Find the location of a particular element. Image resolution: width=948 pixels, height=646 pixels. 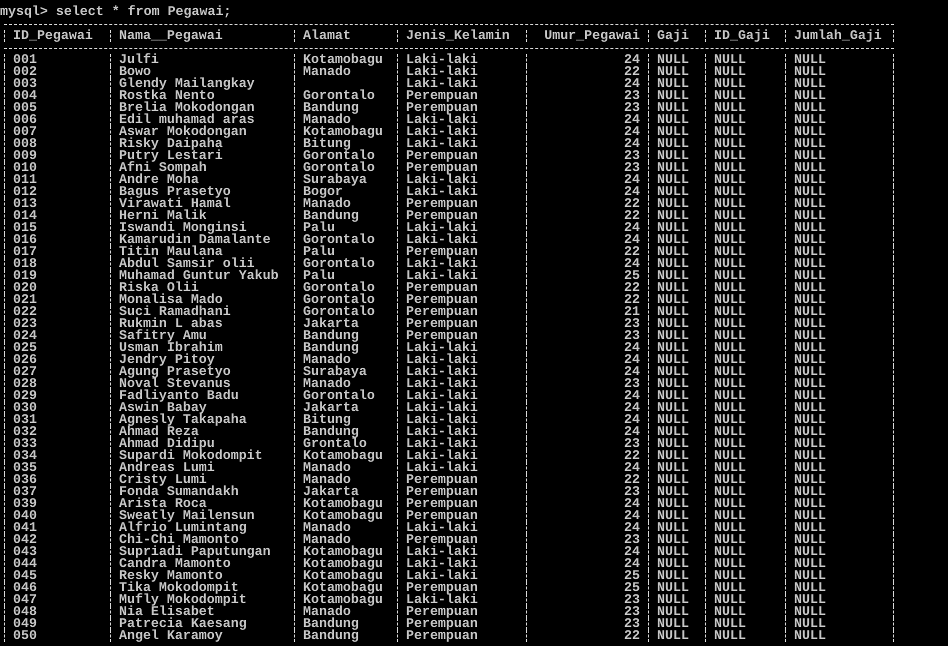

table-cell: 022 is located at coordinates (25, 312).